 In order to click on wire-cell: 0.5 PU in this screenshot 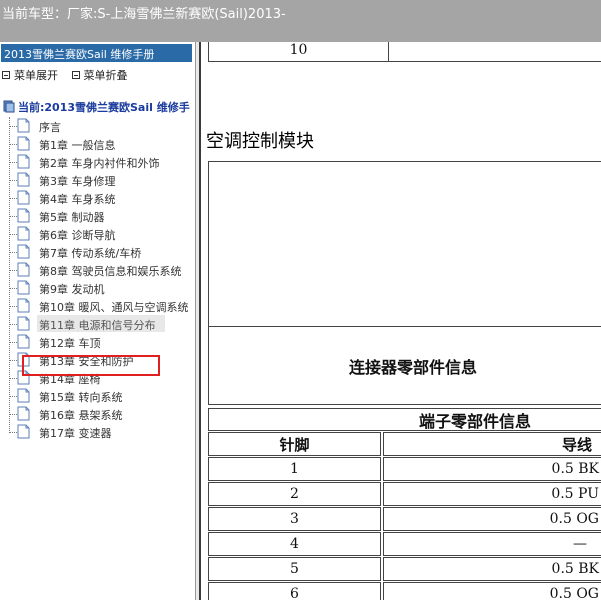, I will do `click(492, 494)`.